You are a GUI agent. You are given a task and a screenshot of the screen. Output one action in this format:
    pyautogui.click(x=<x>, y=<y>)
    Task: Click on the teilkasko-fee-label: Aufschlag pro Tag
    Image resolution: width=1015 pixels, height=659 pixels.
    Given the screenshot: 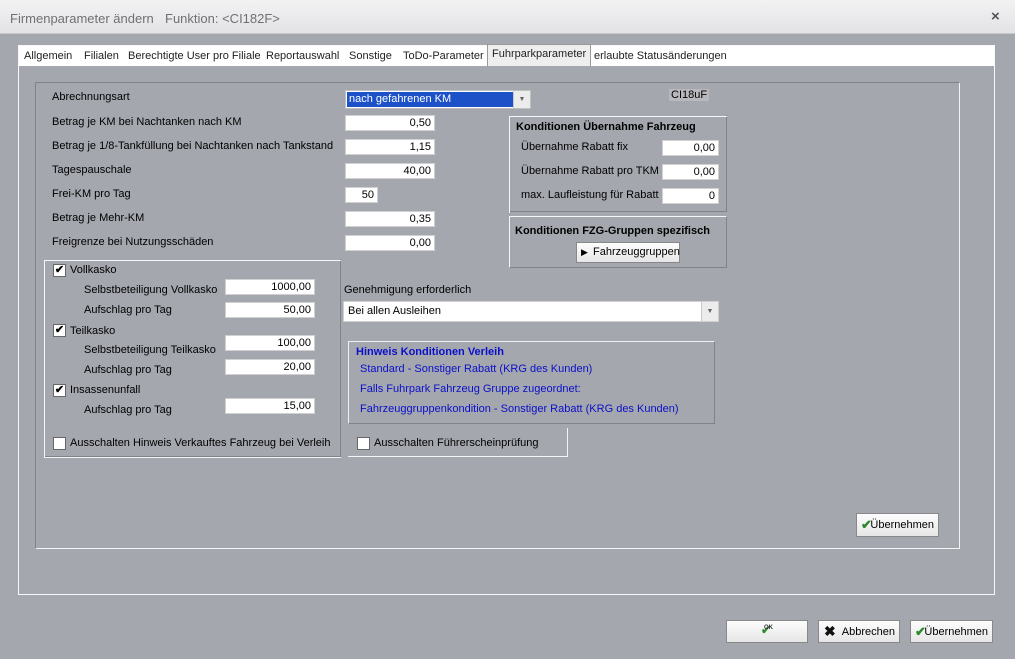 What is the action you would take?
    pyautogui.click(x=128, y=370)
    